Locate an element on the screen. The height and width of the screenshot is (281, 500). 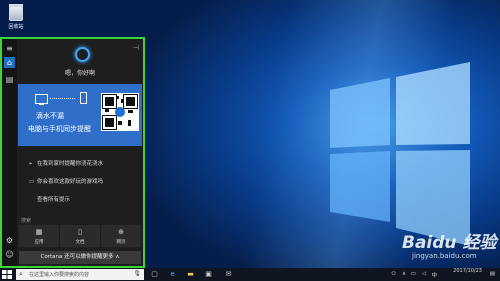
sync-dots is located at coordinates (62, 98).